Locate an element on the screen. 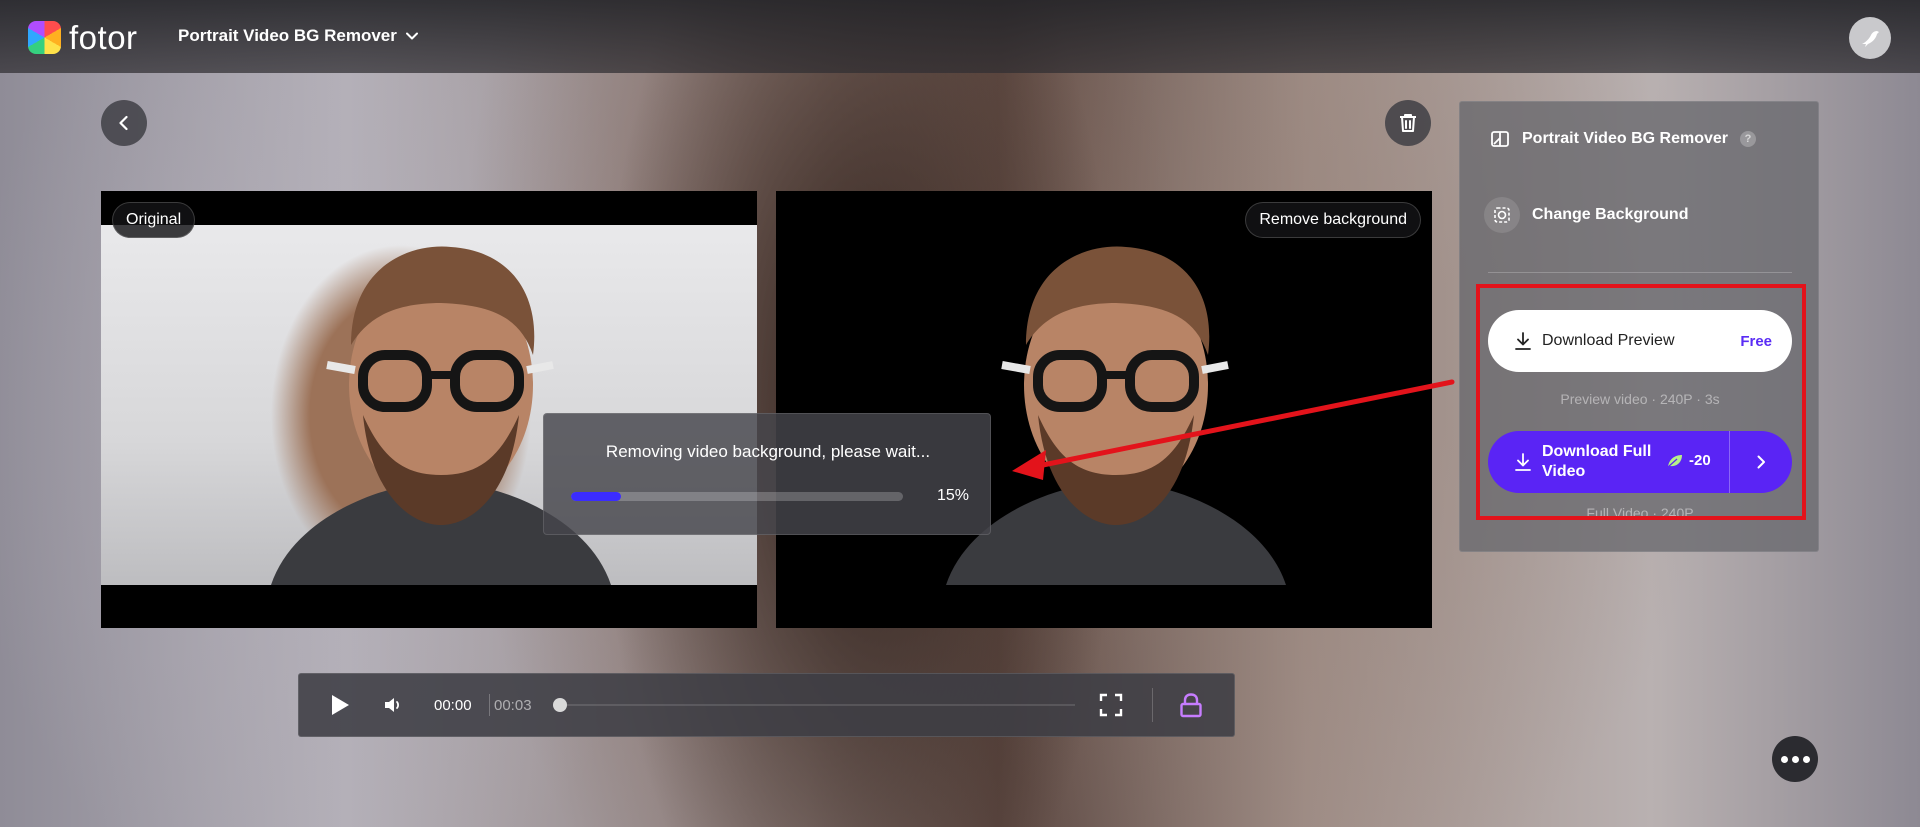 The width and height of the screenshot is (1920, 827). more-options-button is located at coordinates (1795, 759).